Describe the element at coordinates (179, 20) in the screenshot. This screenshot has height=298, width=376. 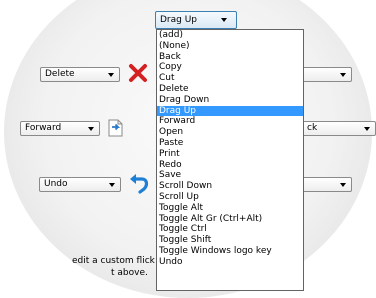
I see `flick-up-action-value: Drag Up` at that location.